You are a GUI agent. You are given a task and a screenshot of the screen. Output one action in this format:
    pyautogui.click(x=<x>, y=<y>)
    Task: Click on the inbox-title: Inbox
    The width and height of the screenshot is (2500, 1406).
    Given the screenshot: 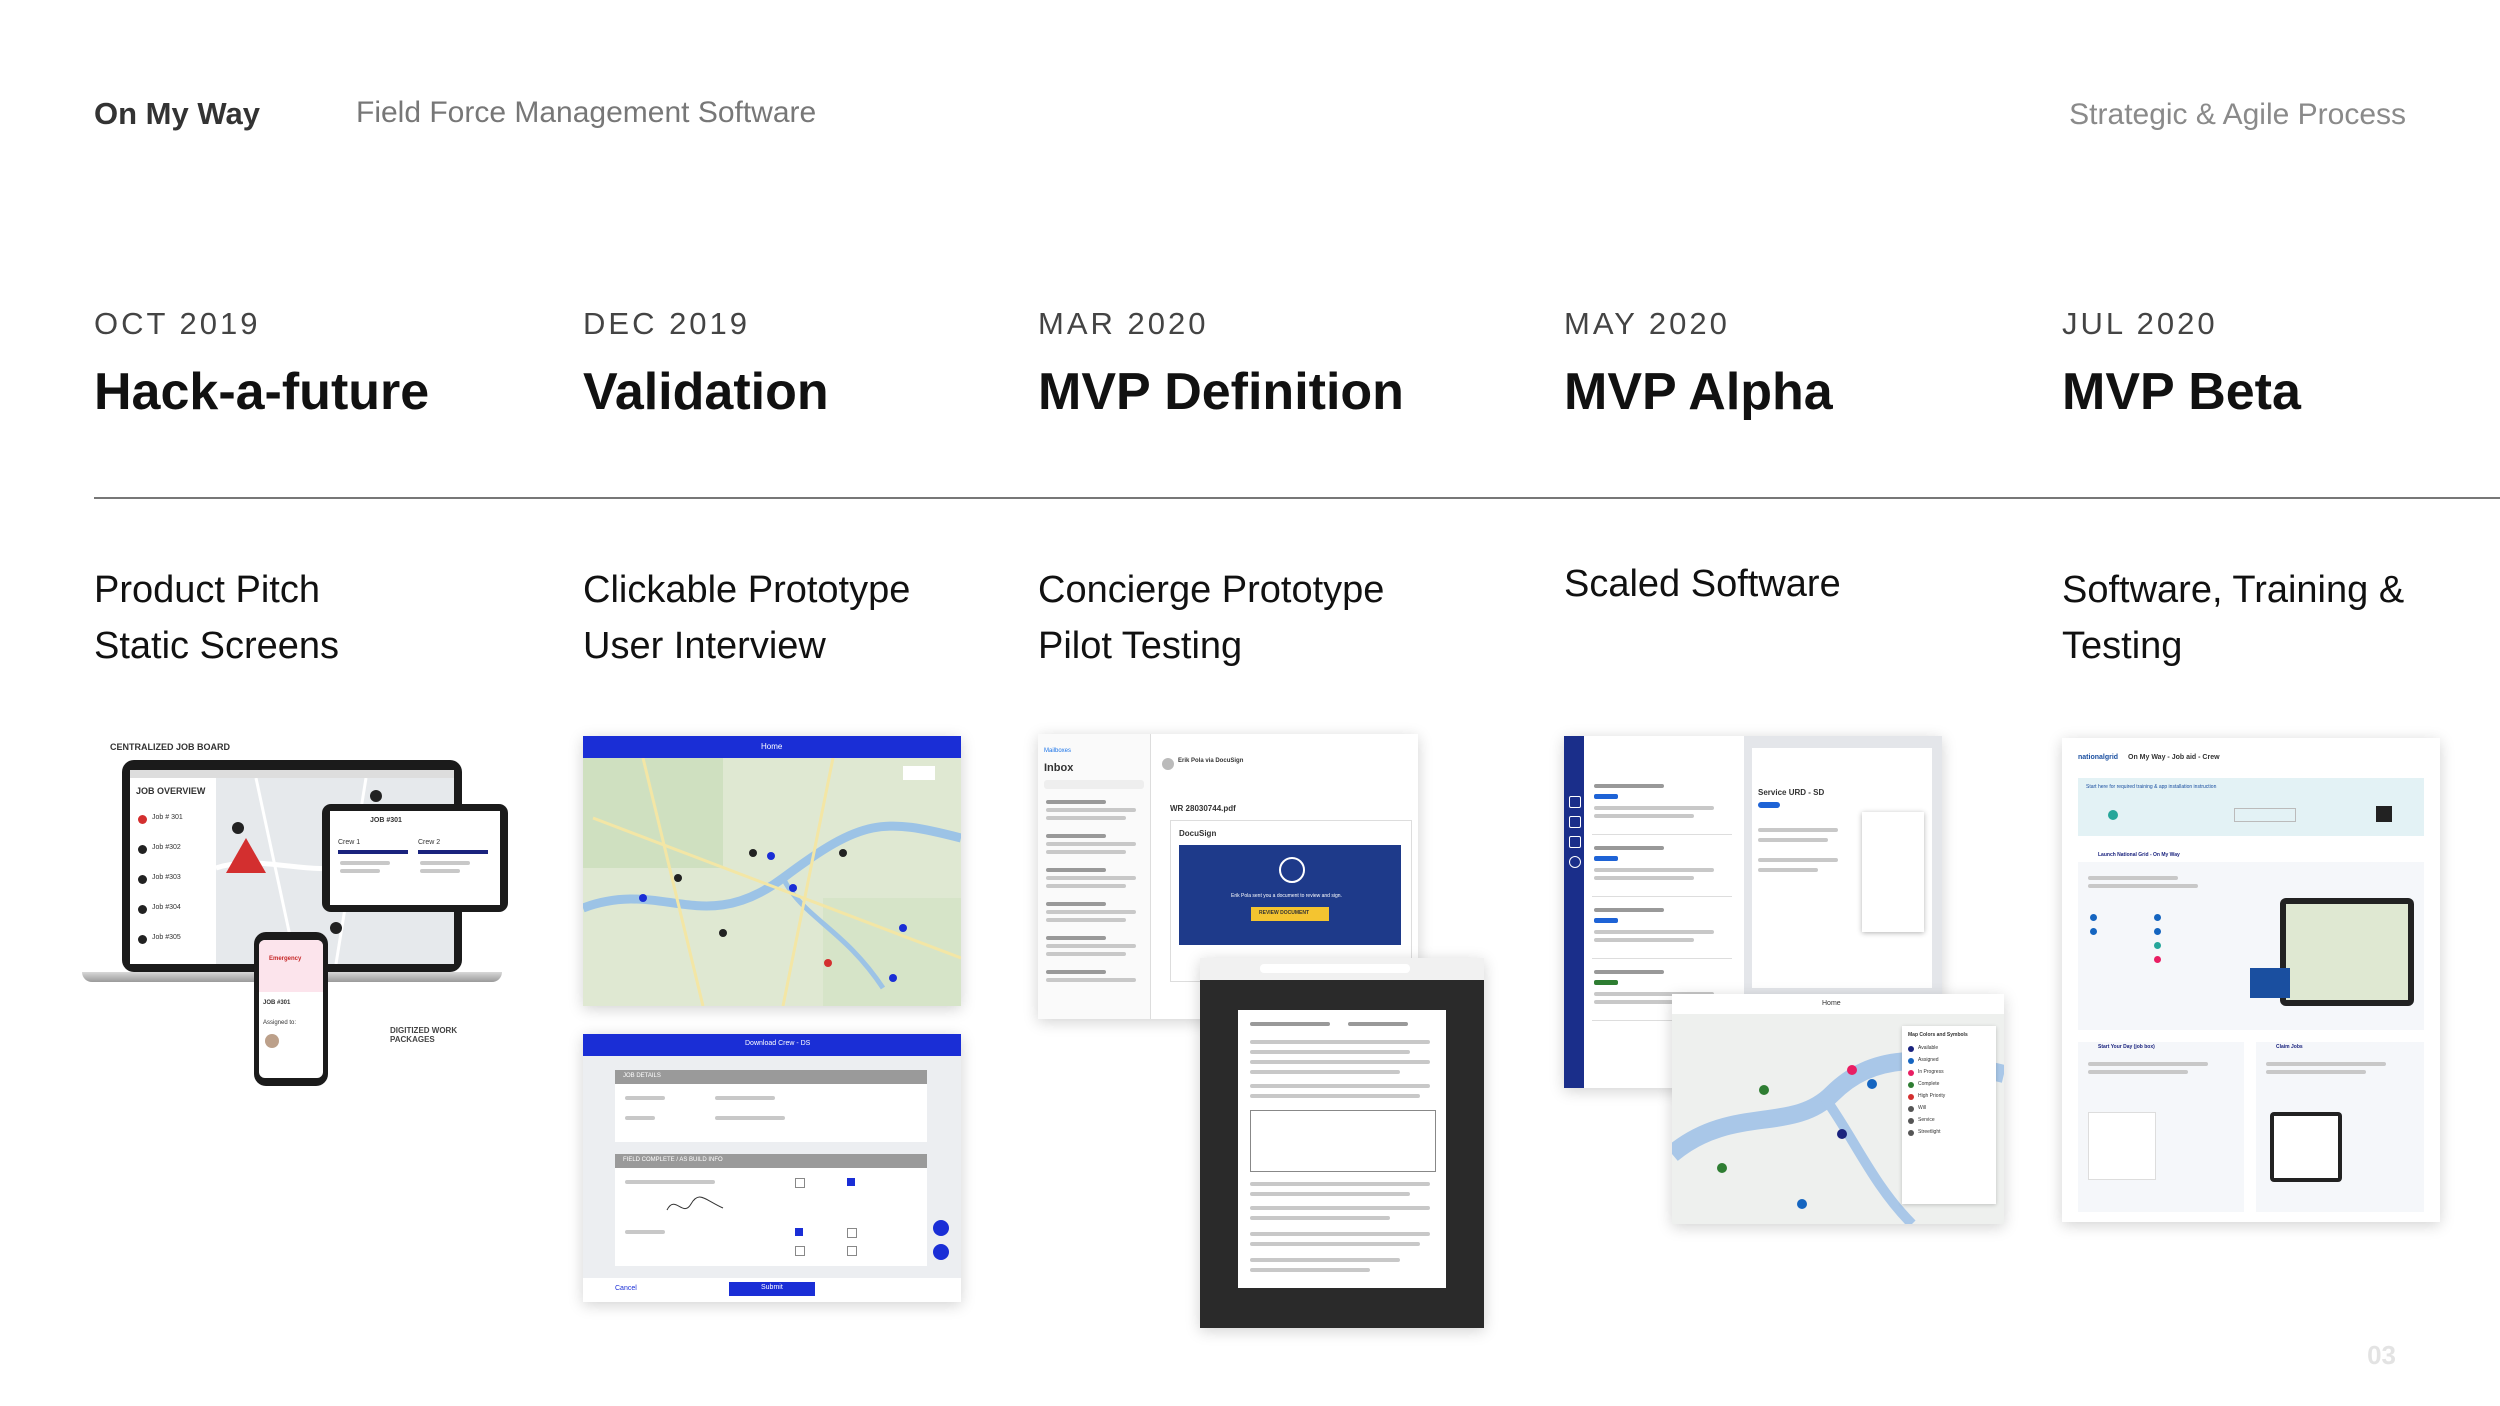 What is the action you would take?
    pyautogui.click(x=1059, y=768)
    